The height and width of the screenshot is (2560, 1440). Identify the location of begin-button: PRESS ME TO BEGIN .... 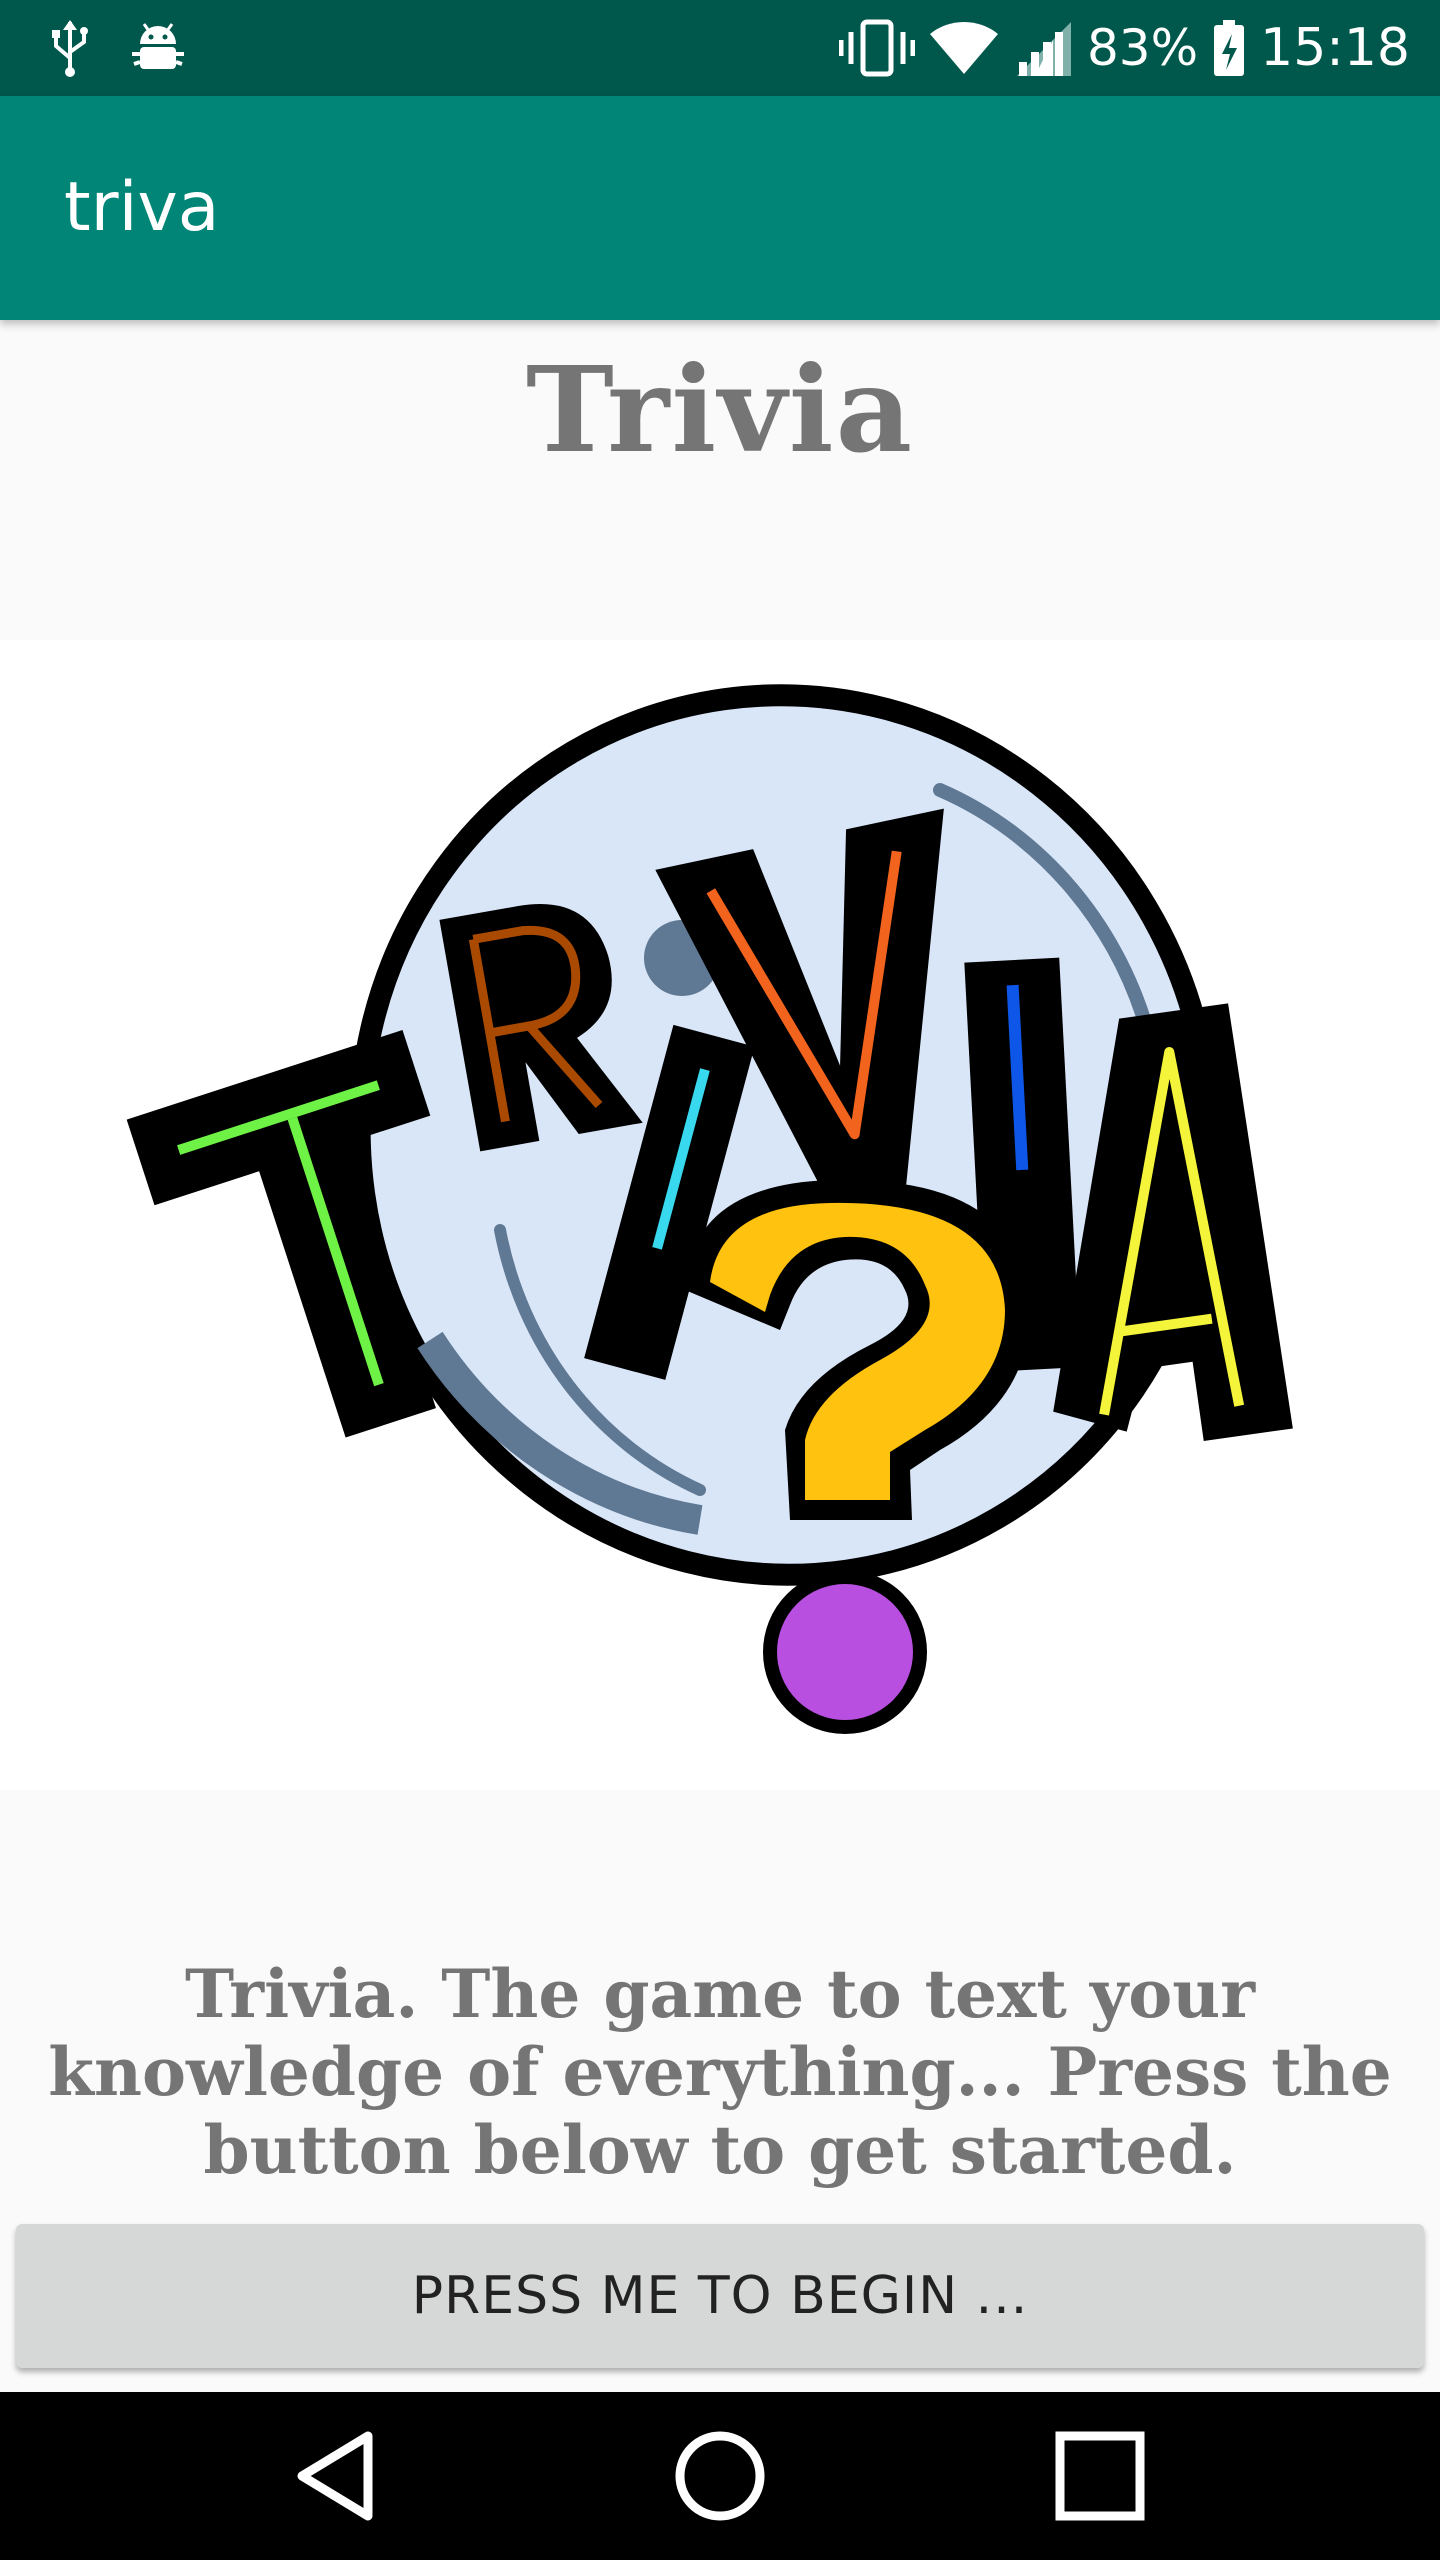
(720, 2296).